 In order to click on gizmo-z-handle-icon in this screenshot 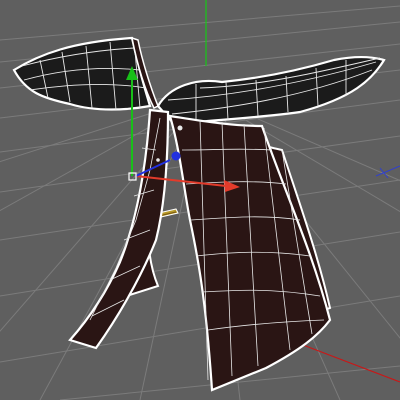, I will do `click(176, 156)`.